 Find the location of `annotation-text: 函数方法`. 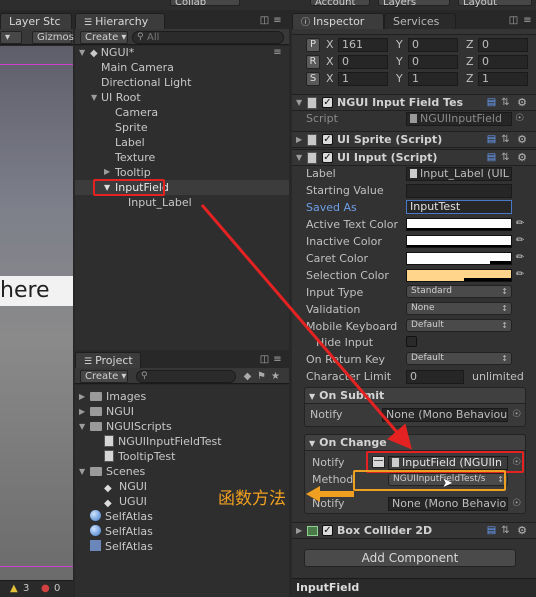

annotation-text: 函数方法 is located at coordinates (252, 499).